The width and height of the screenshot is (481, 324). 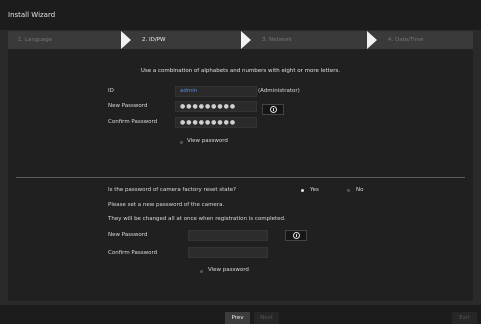 What do you see at coordinates (216, 106) in the screenshot?
I see `new-password-field: ●●●●●●●●●` at bounding box center [216, 106].